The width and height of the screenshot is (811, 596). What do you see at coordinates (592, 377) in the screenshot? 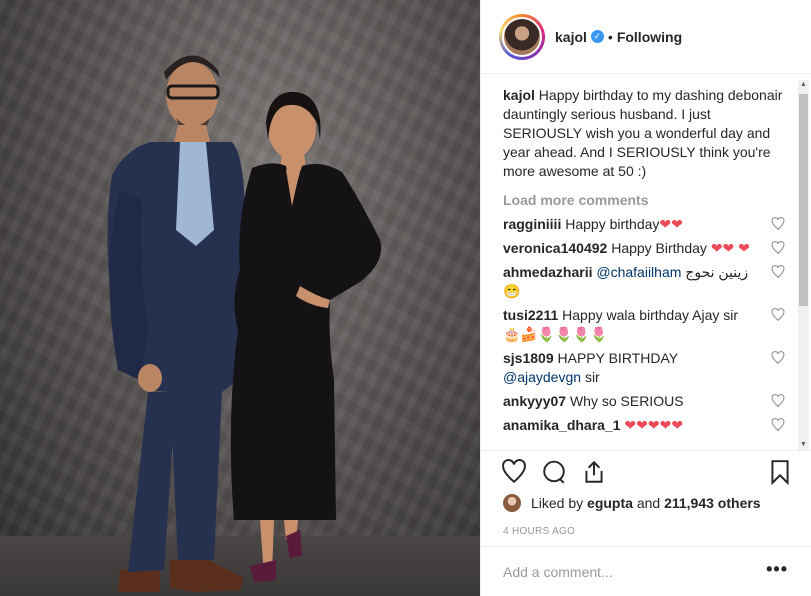
I see `comment-text-suffix: sir` at bounding box center [592, 377].